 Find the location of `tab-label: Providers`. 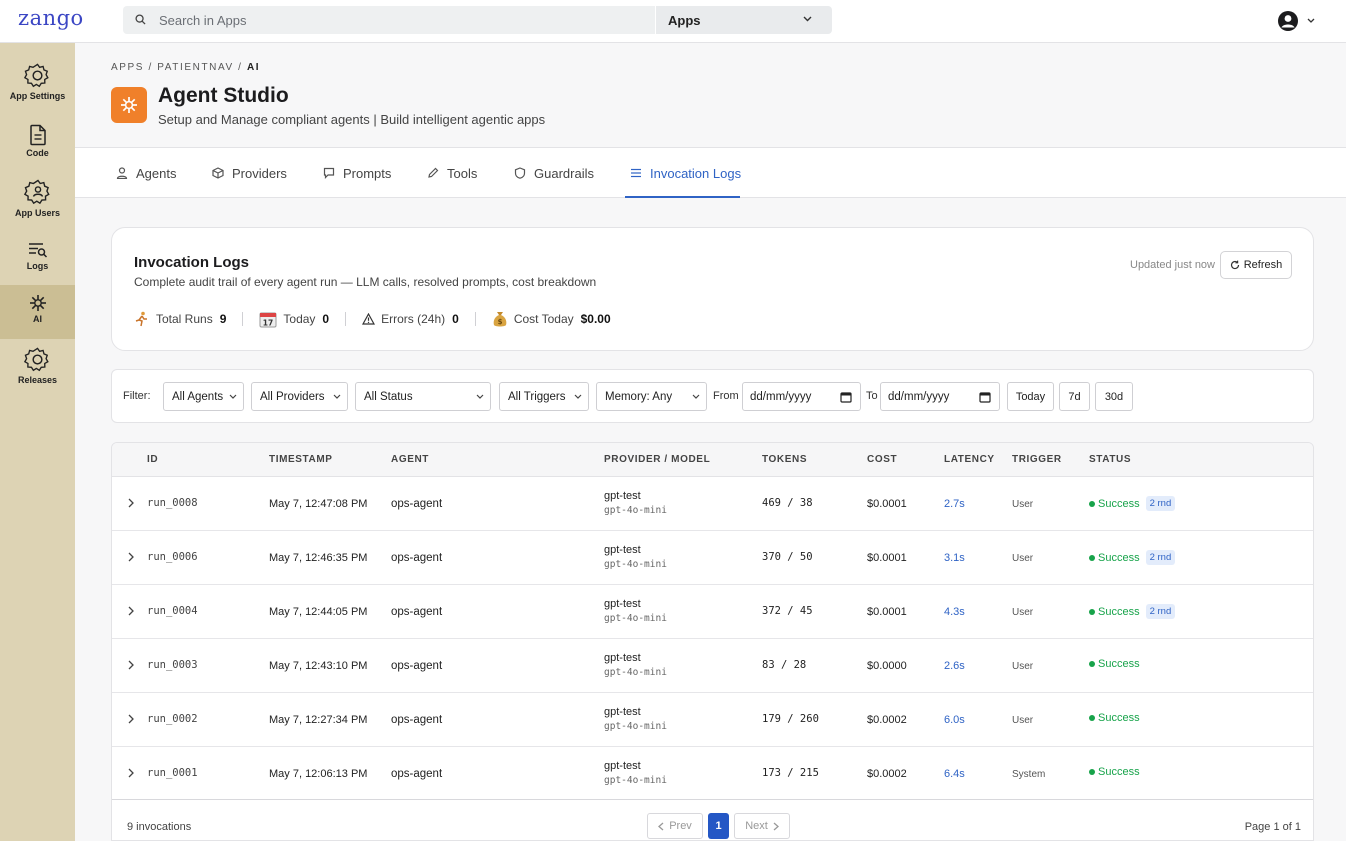

tab-label: Providers is located at coordinates (259, 173).